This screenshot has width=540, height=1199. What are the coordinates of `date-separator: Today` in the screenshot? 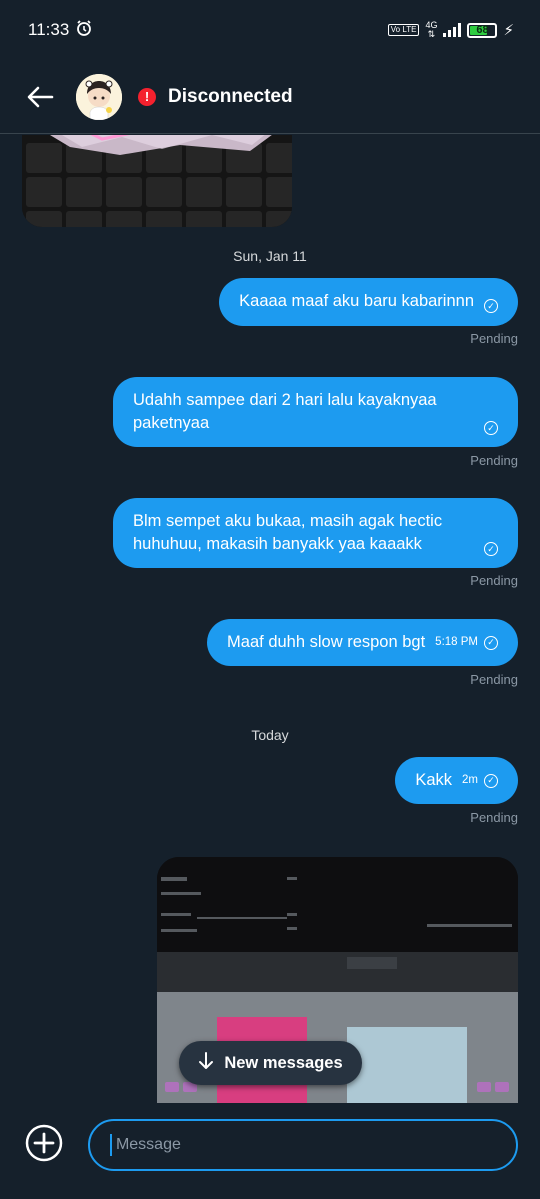 It's located at (270, 735).